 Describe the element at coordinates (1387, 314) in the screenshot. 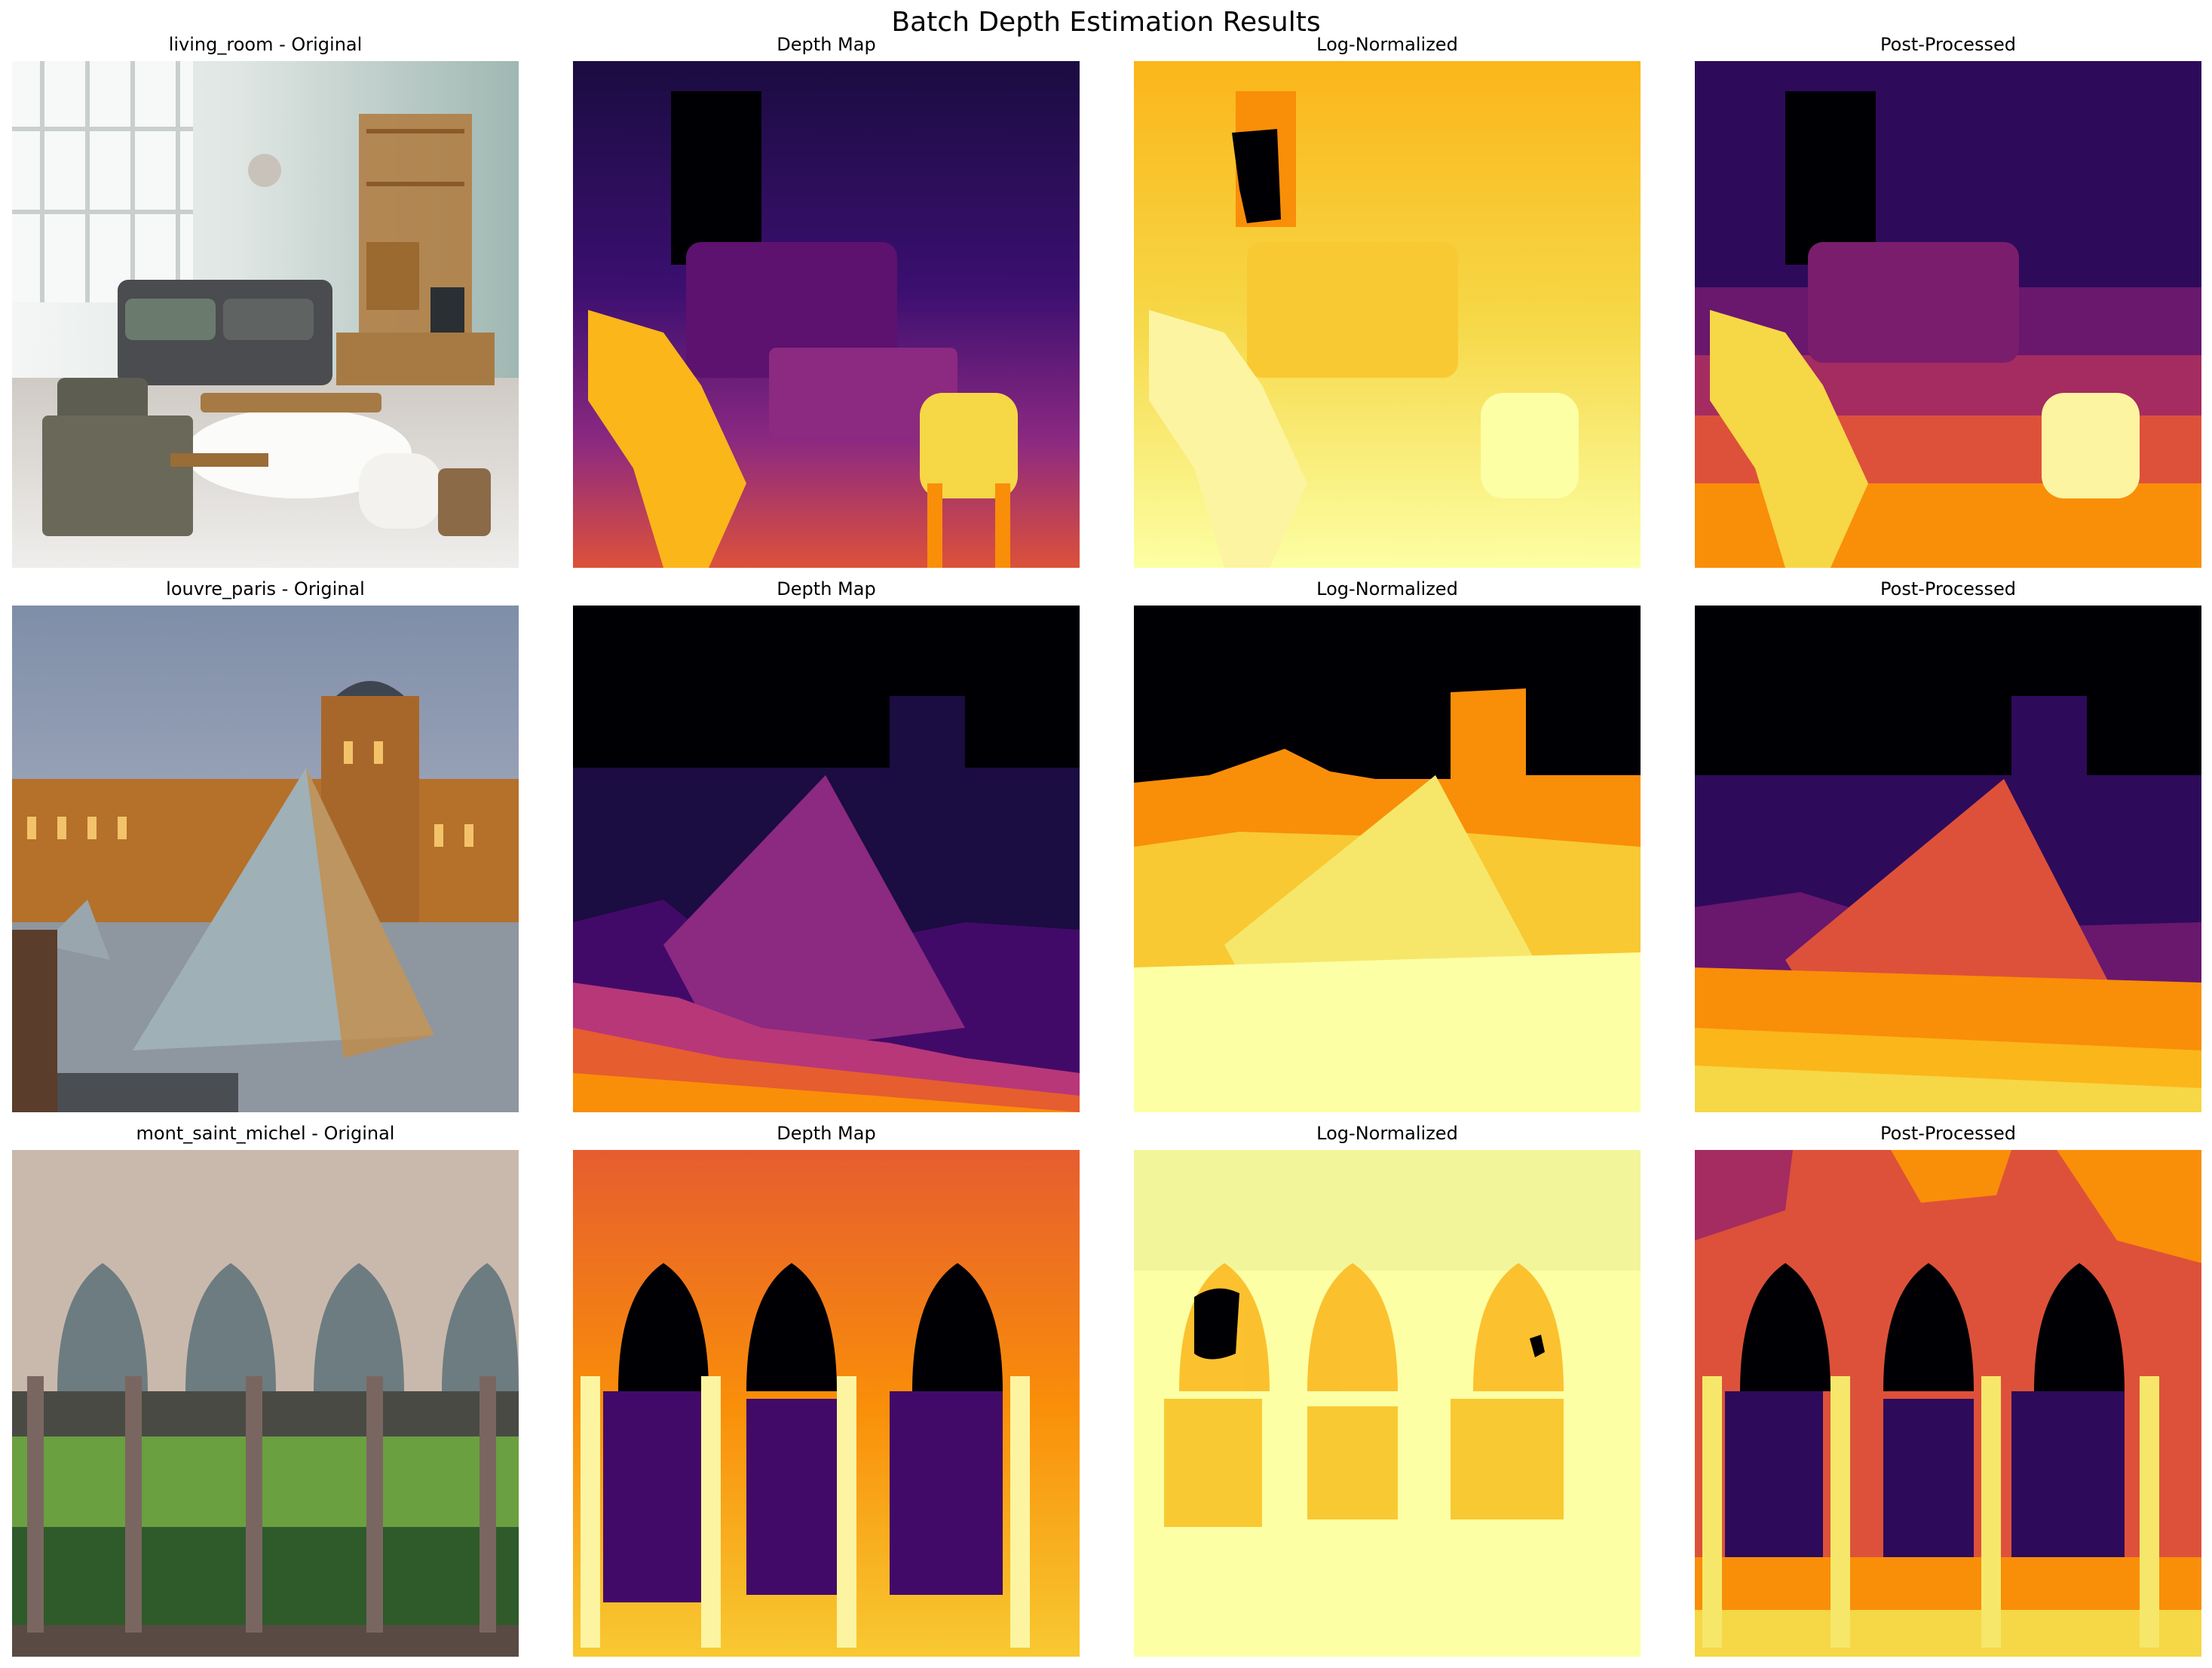

I see `living-room-log-normalized` at that location.